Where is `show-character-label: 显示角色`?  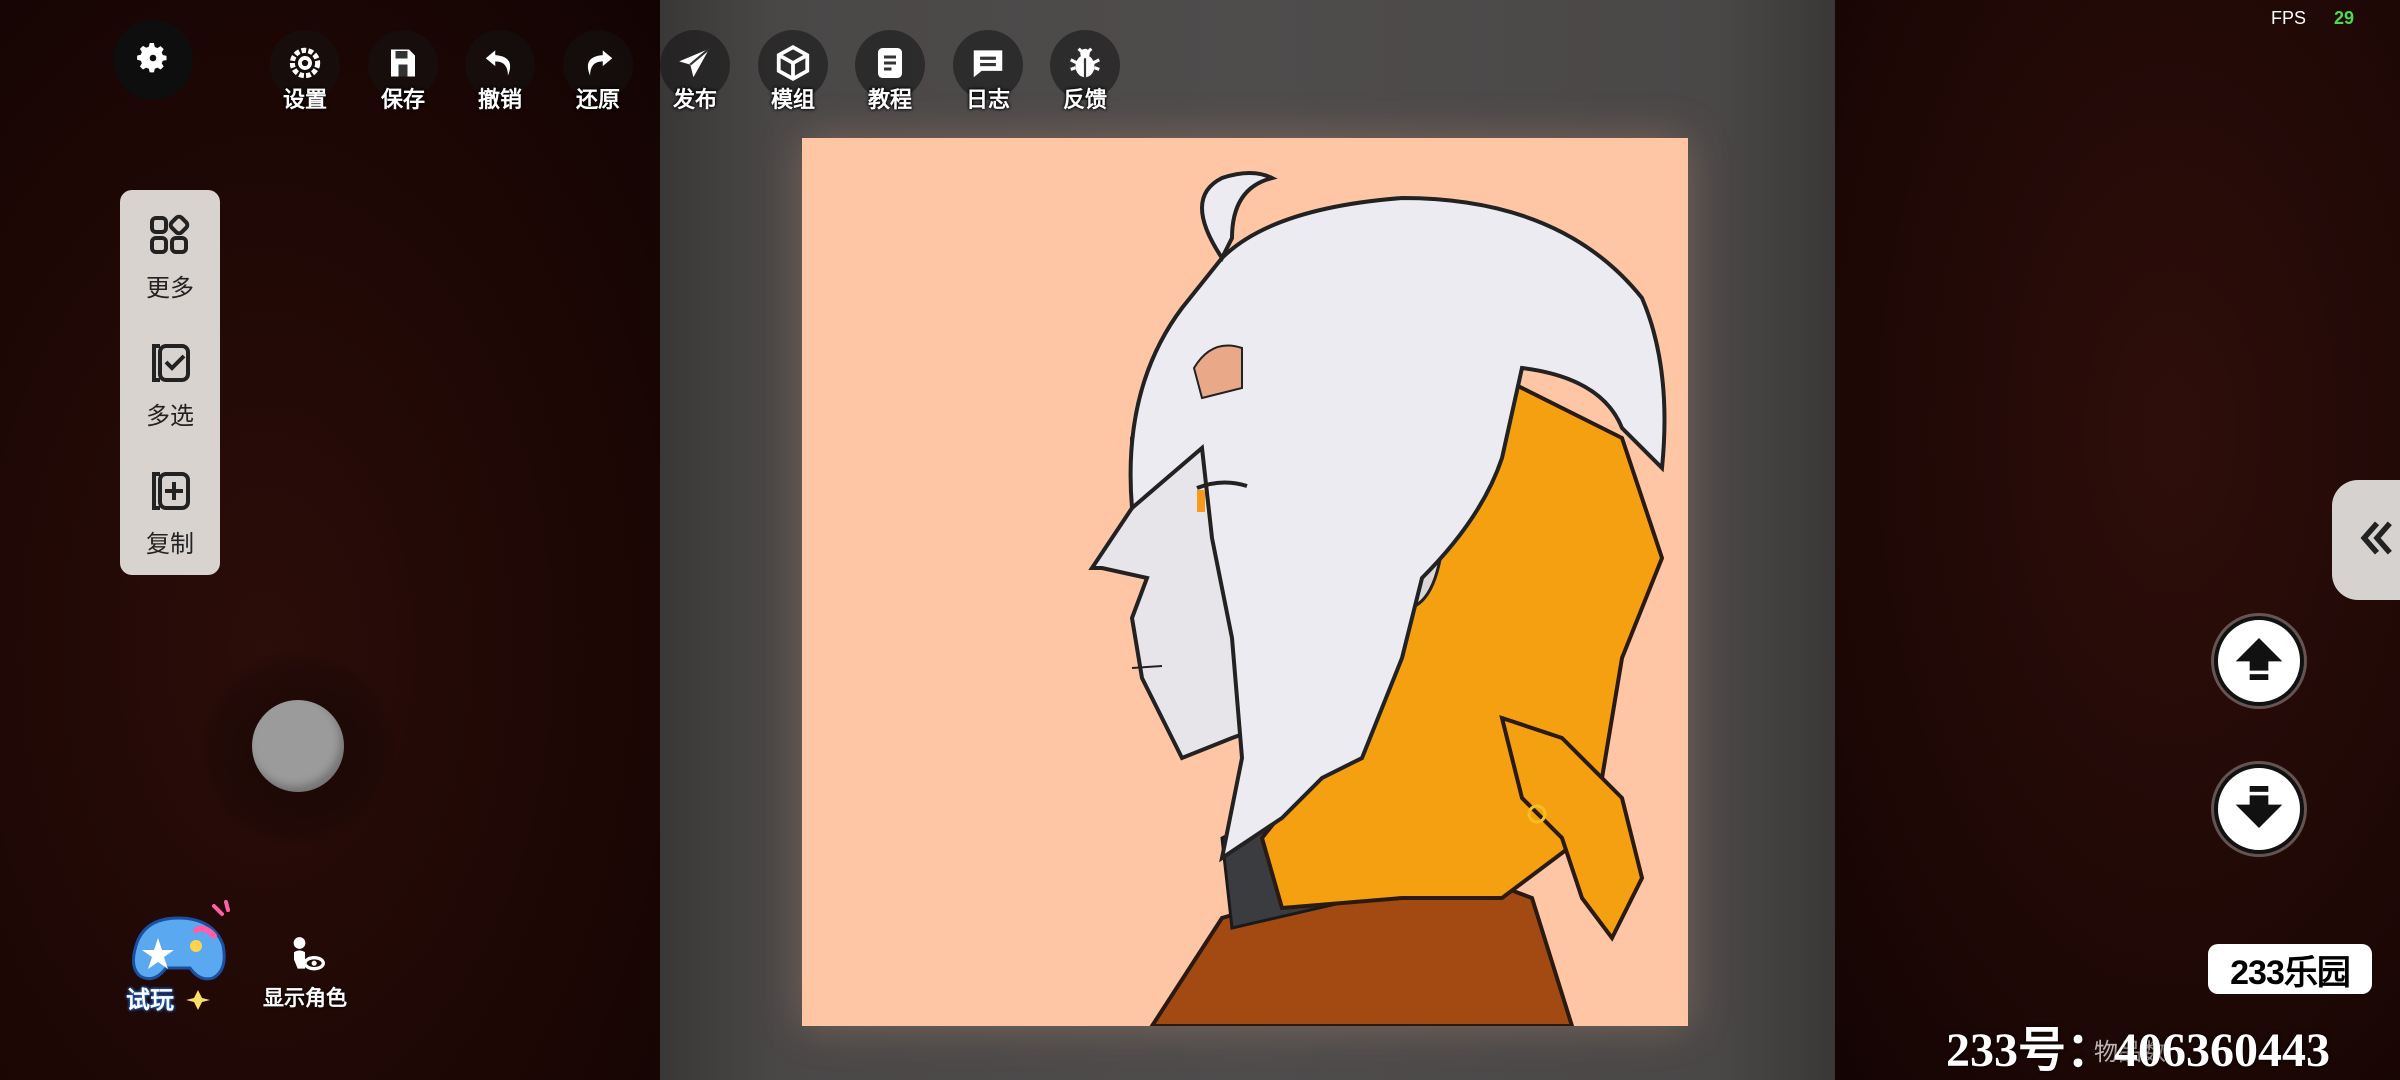 show-character-label: 显示角色 is located at coordinates (305, 998).